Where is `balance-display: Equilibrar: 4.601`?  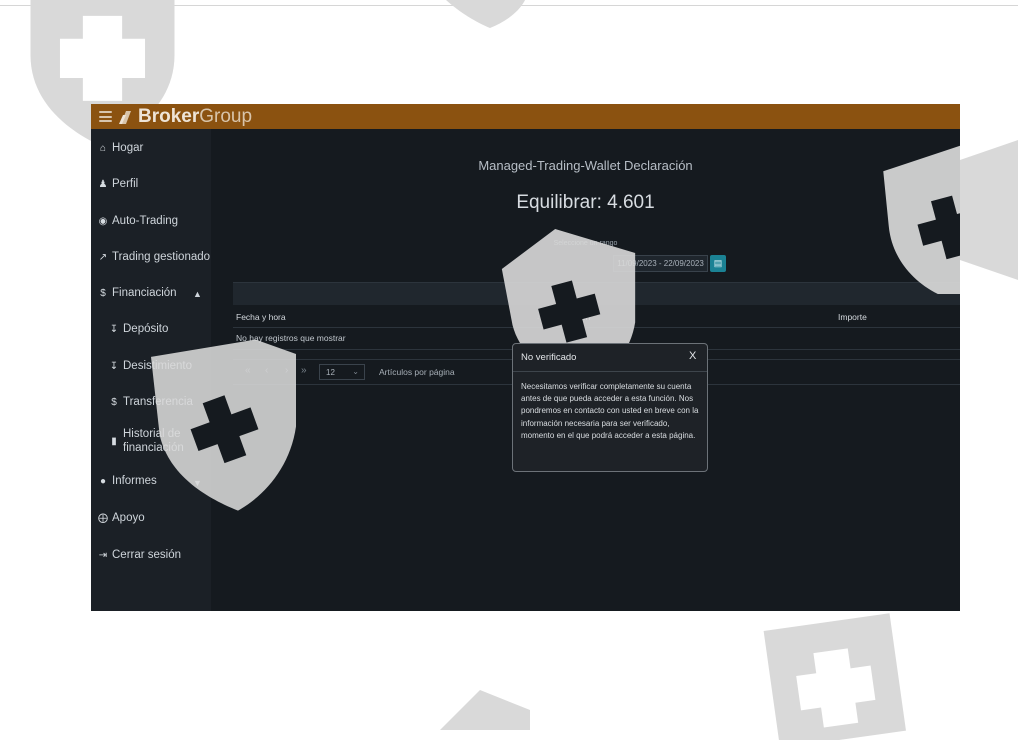 balance-display: Equilibrar: 4.601 is located at coordinates (585, 202).